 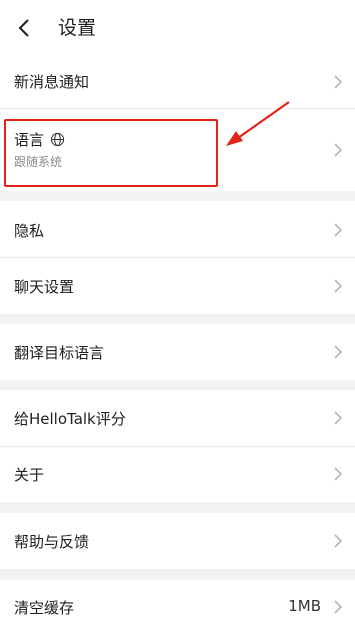 I want to click on annotation-highlight-box, so click(x=111, y=153).